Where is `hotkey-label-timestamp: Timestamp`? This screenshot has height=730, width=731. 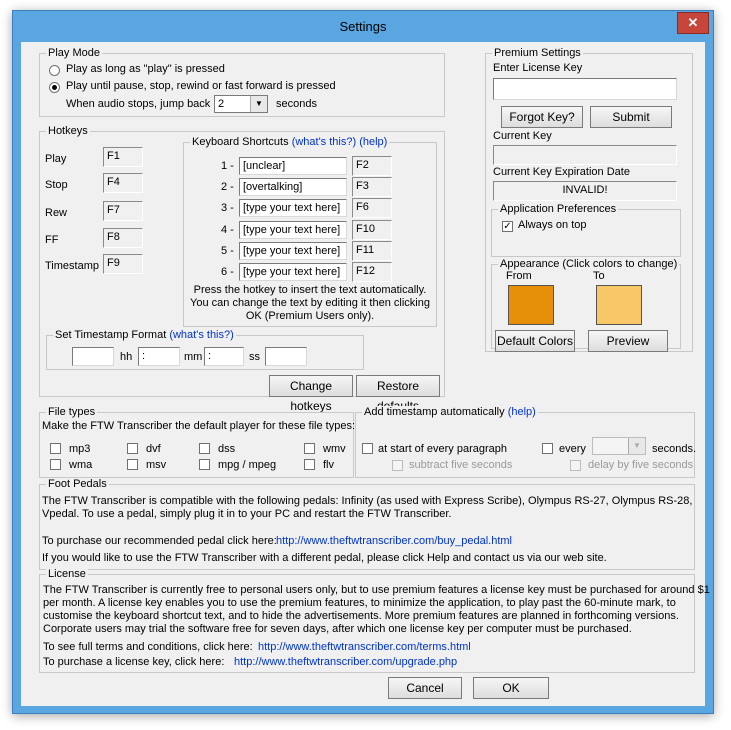
hotkey-label-timestamp: Timestamp is located at coordinates (72, 266).